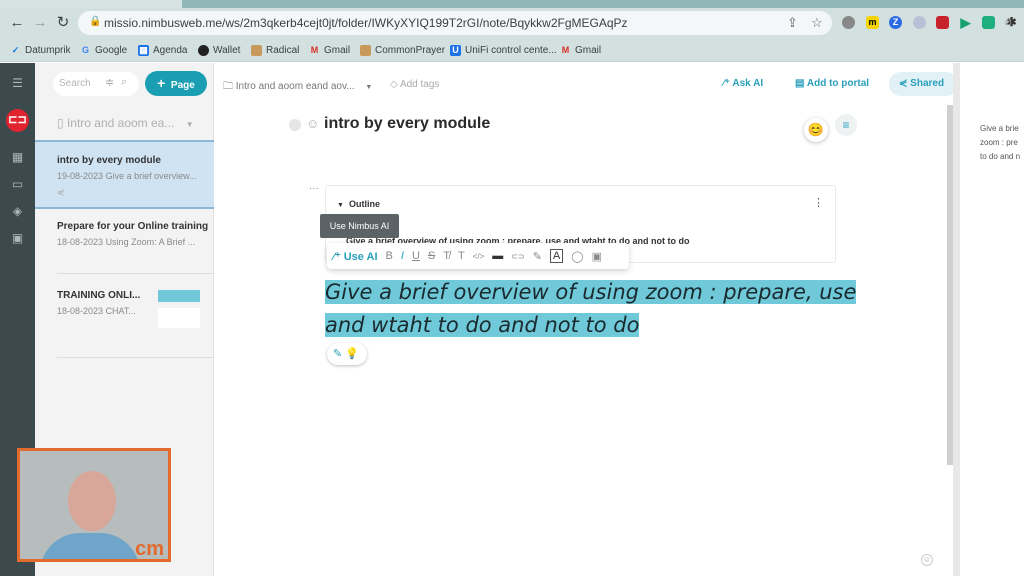 This screenshot has width=1024, height=576. I want to click on reload-button: ↻, so click(63, 23).